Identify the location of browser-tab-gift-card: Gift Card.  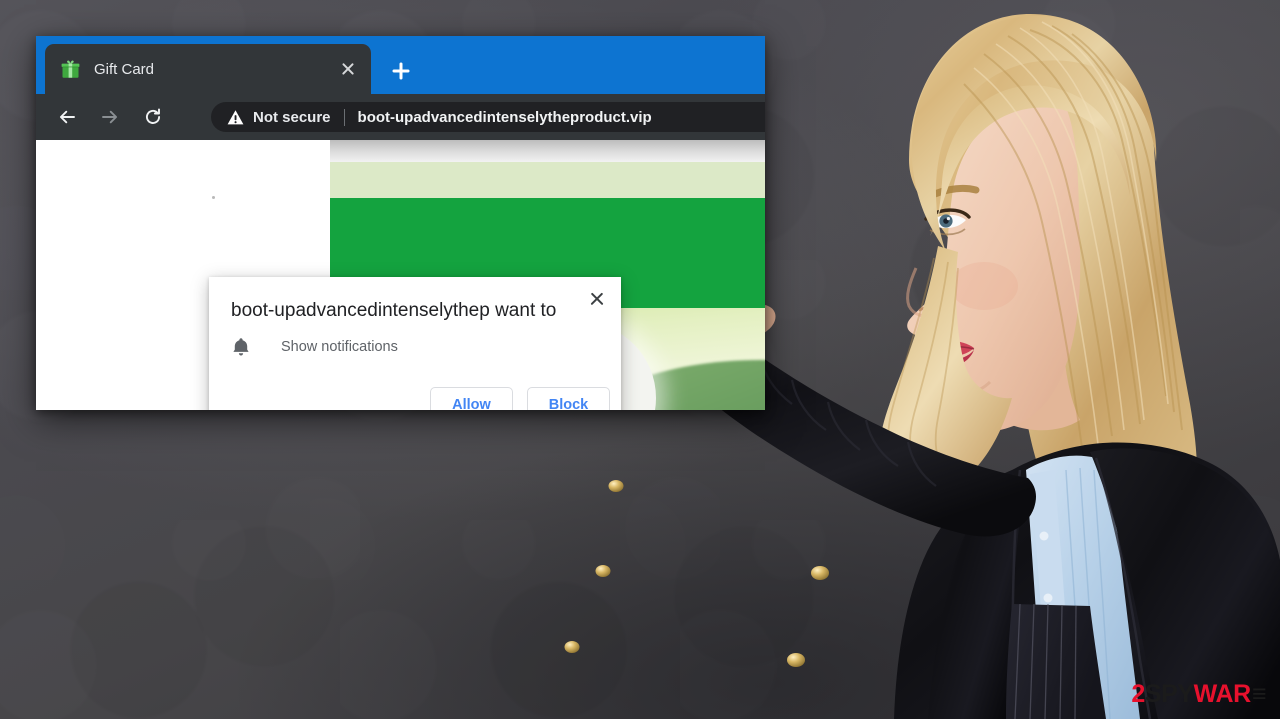
(208, 69).